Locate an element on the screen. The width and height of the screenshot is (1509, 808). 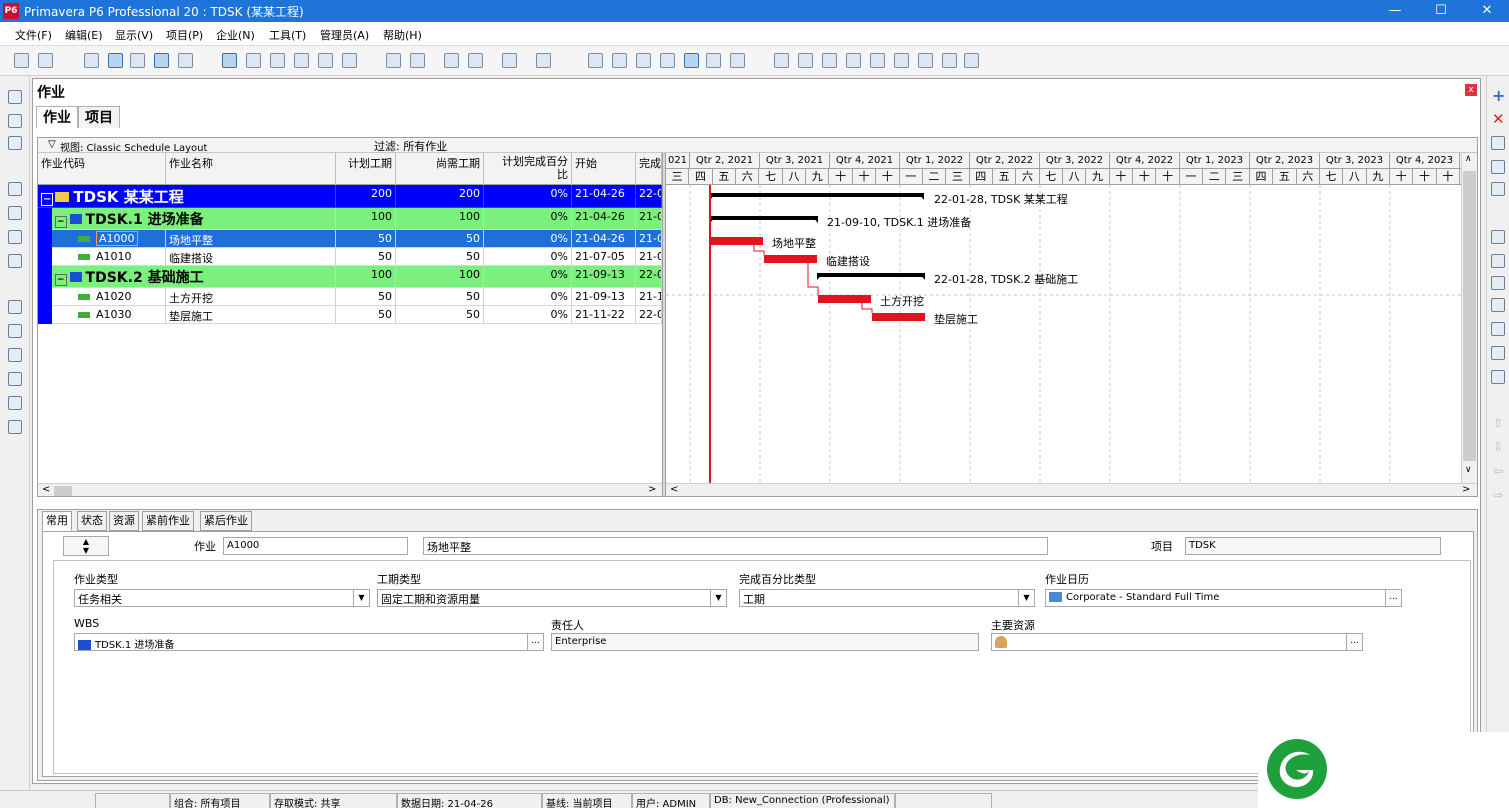
table-icon is located at coordinates (91, 60).